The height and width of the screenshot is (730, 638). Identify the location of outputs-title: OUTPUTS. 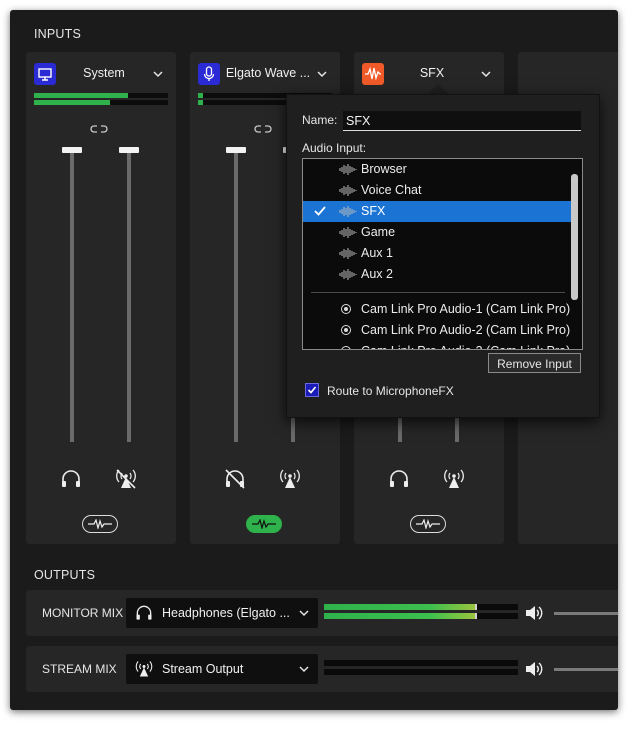
(65, 575).